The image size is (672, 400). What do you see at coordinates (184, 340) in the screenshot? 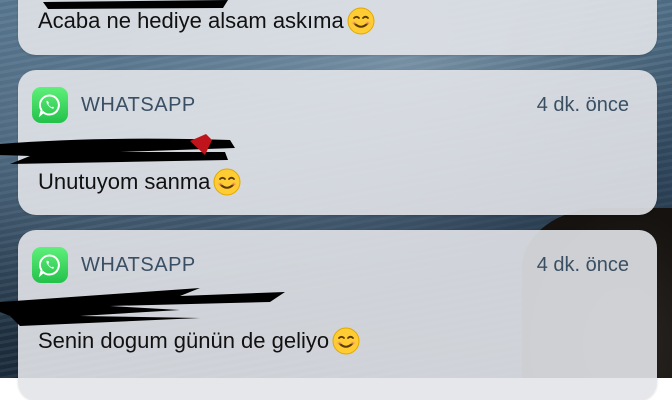
I see `message-text: Senin dogum günün de geliyo` at bounding box center [184, 340].